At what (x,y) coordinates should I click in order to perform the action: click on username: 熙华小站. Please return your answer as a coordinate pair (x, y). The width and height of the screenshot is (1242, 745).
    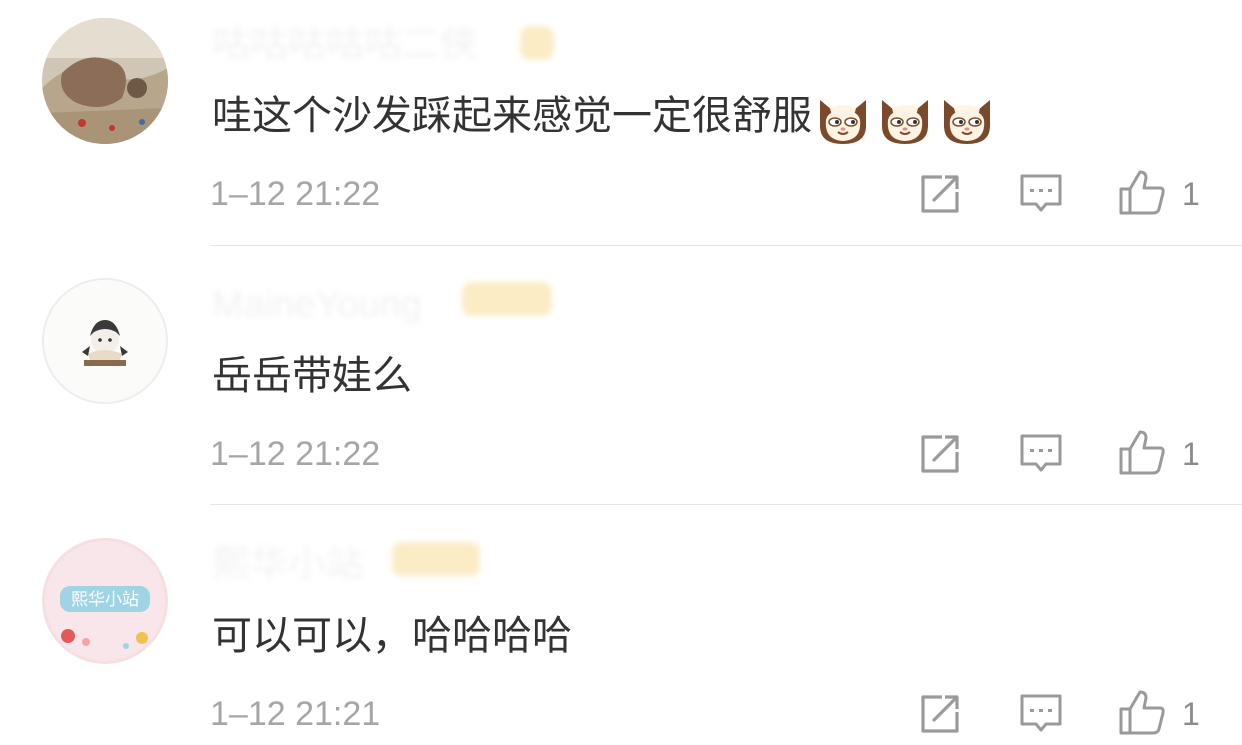
    Looking at the image, I should click on (288, 565).